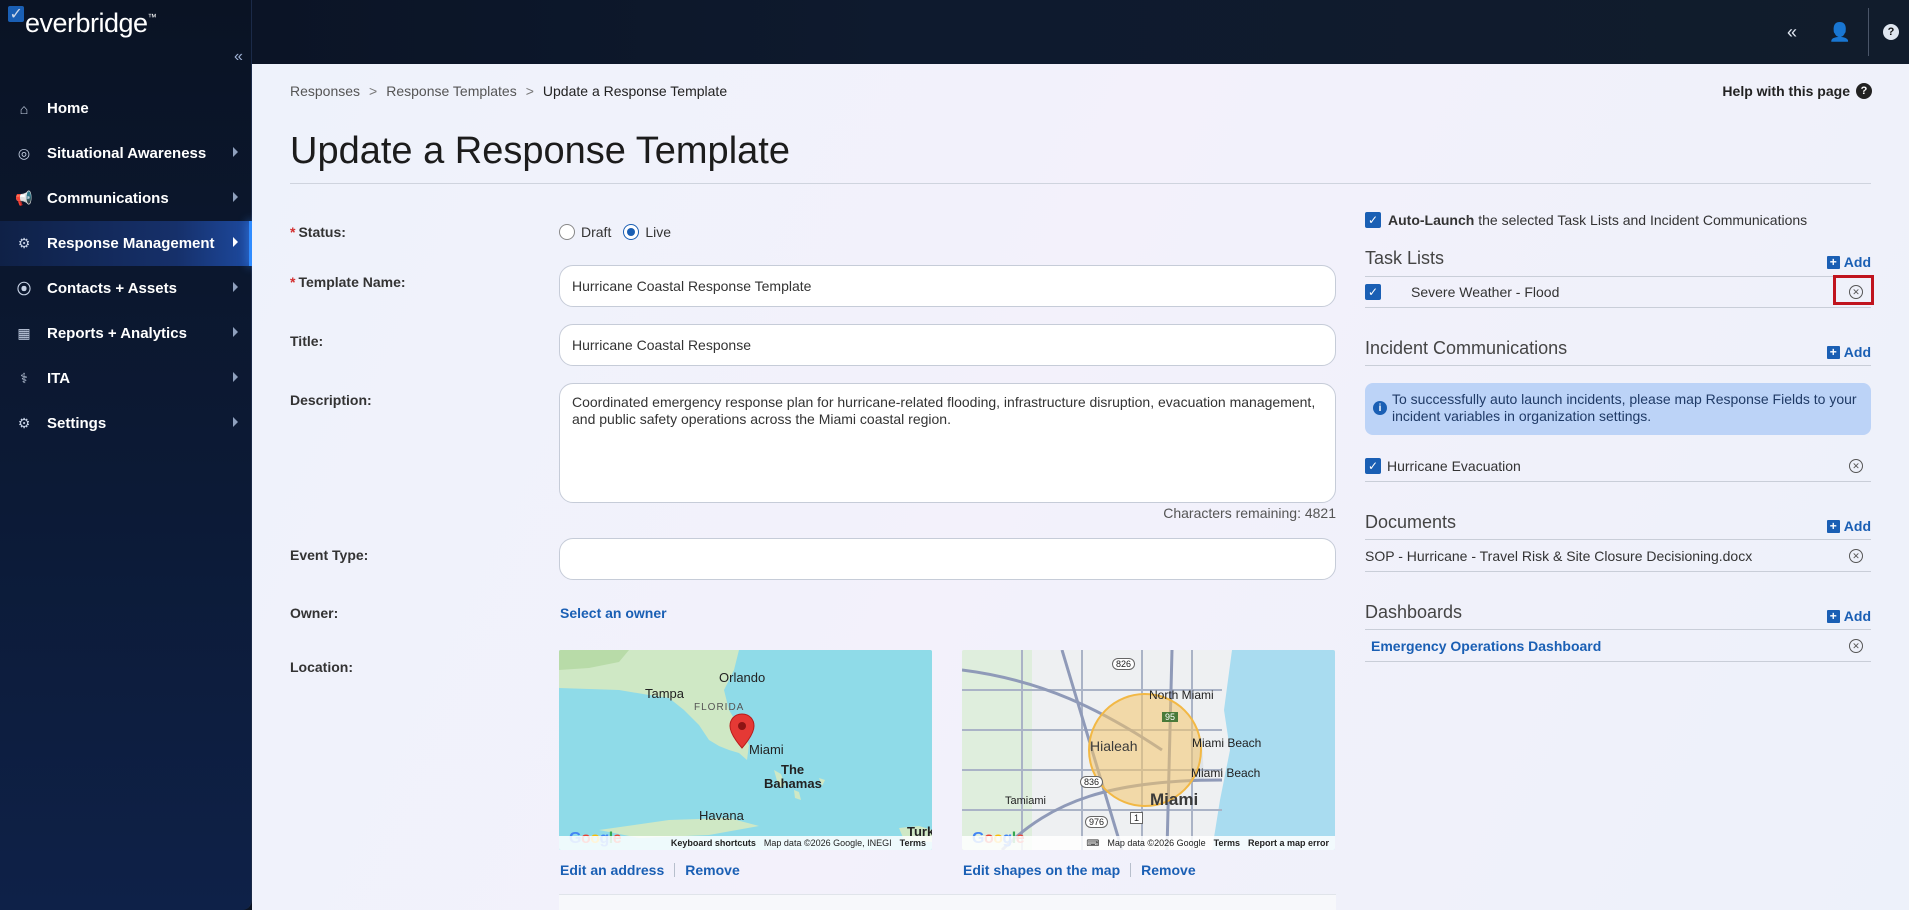 Image resolution: width=1909 pixels, height=910 pixels. What do you see at coordinates (126, 153) in the screenshot?
I see `sidebar-item-situational-awareness: ◎ Situational Awareness` at bounding box center [126, 153].